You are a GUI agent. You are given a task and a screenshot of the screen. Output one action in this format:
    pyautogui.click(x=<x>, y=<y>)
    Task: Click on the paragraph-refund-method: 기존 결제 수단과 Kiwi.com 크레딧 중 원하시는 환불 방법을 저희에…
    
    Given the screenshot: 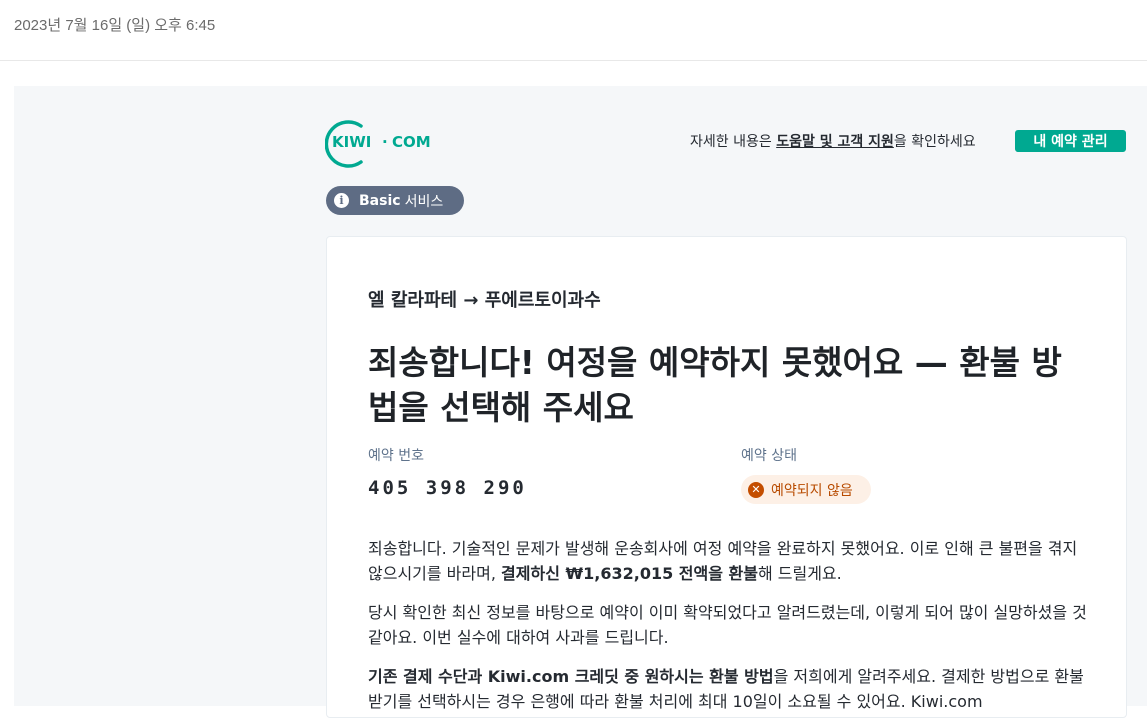 What is the action you would take?
    pyautogui.click(x=730, y=689)
    